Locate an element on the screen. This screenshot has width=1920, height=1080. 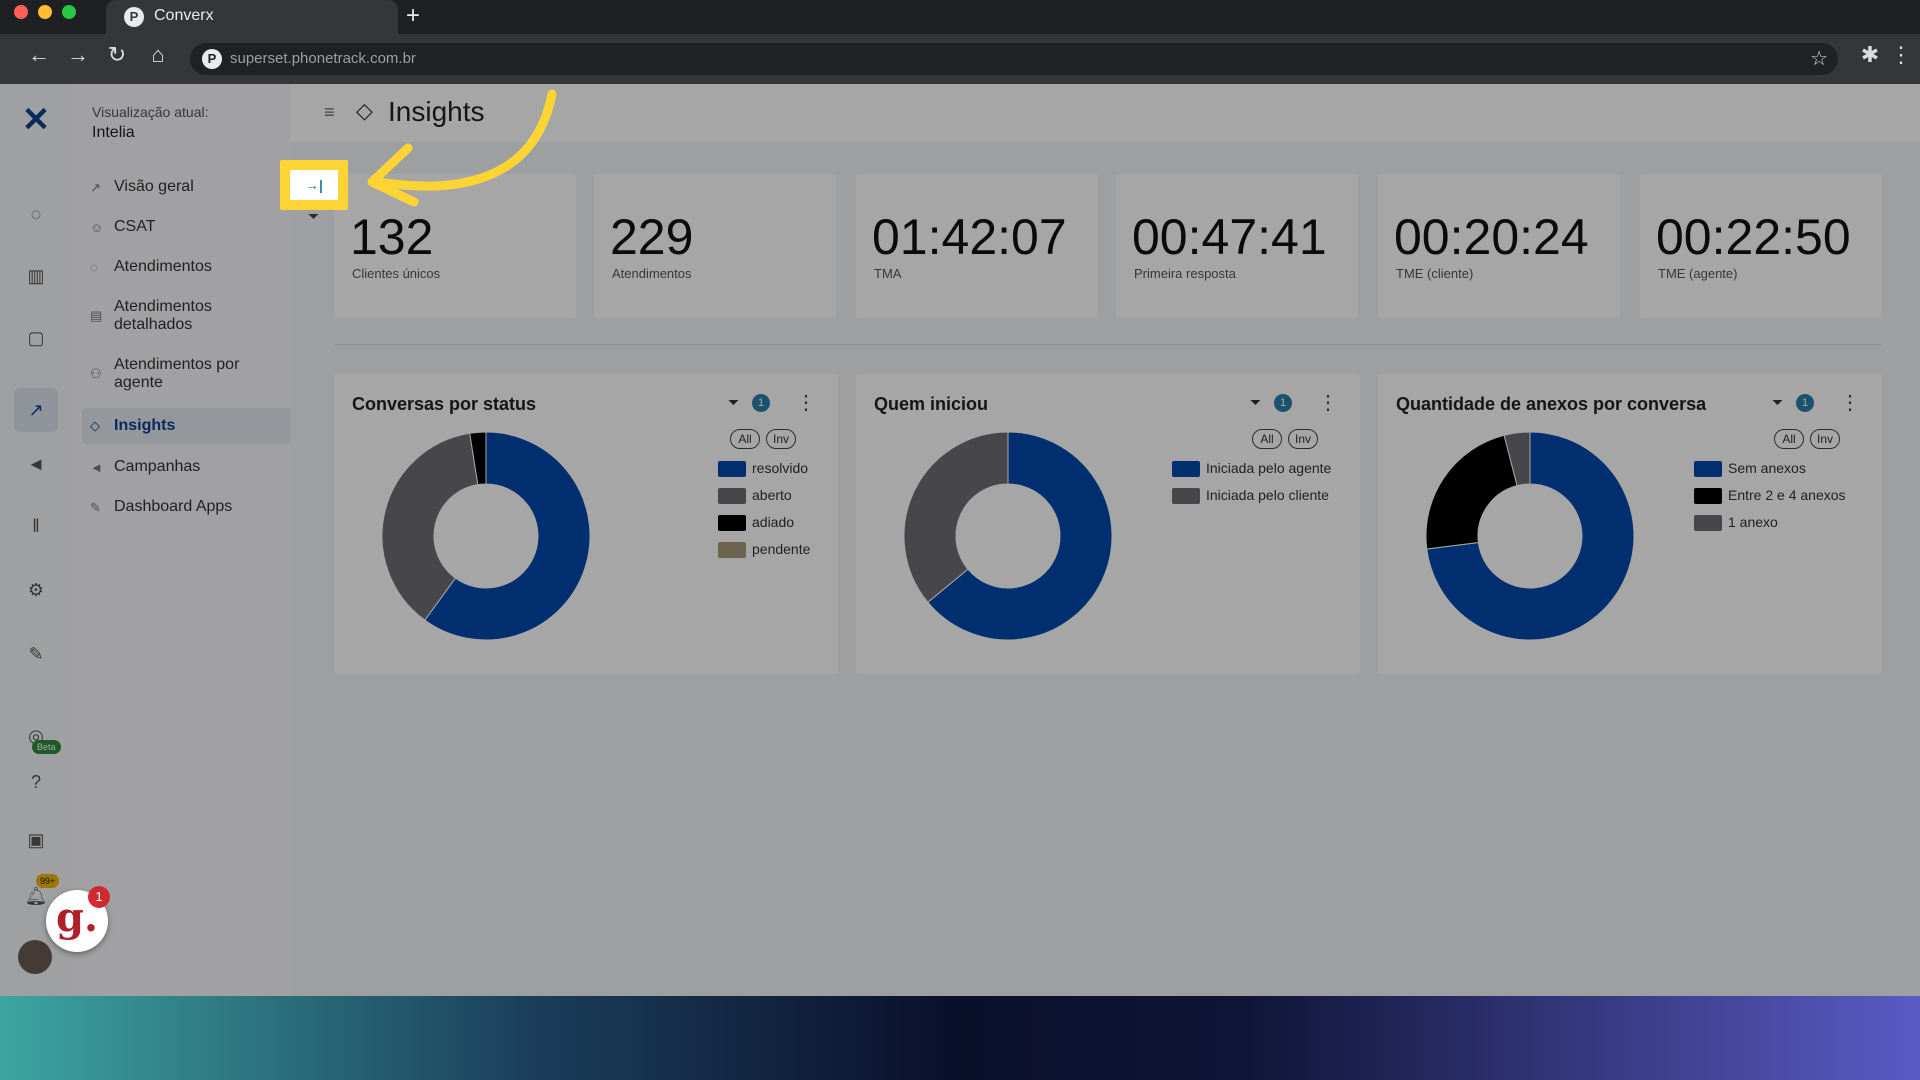
sidebar-item-insights: ◇ Insights is located at coordinates (187, 426).